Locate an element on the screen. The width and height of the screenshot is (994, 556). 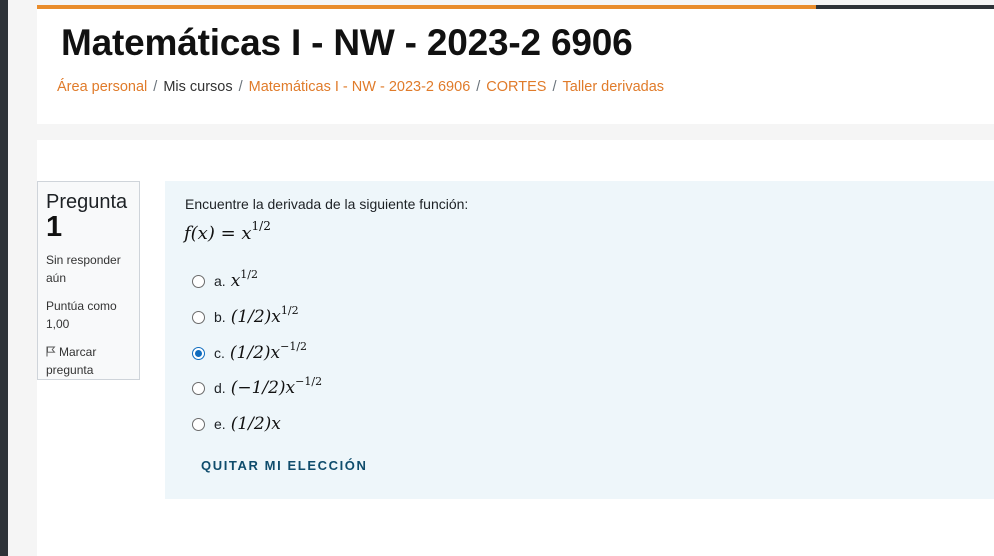
answer-option-d: d. (−1/2)x−1/2 is located at coordinates (257, 388).